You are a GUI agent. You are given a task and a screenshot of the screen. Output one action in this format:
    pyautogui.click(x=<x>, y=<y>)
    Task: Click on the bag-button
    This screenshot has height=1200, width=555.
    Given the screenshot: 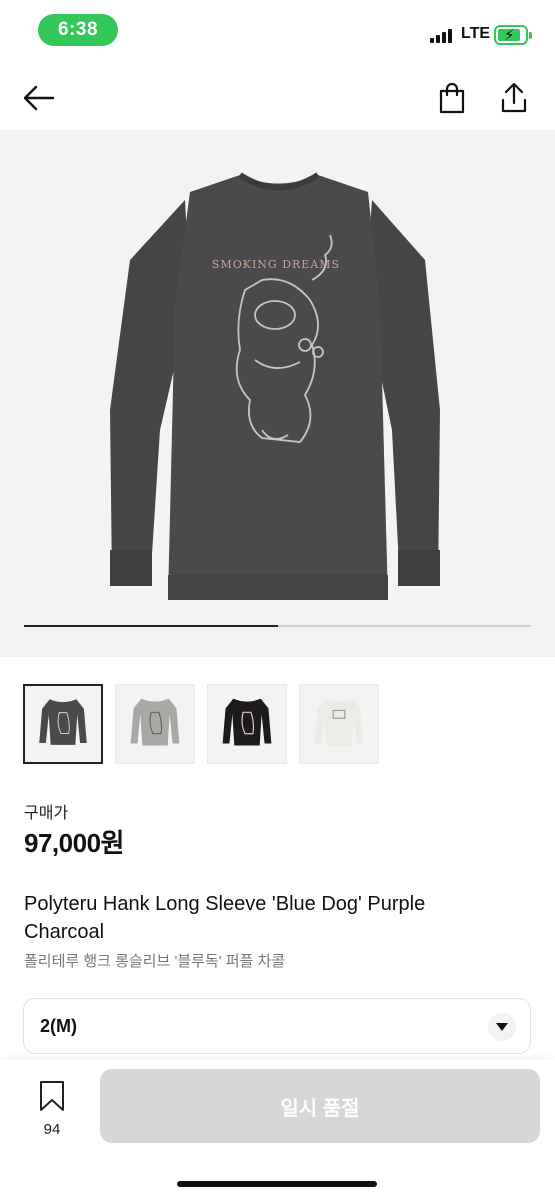 What is the action you would take?
    pyautogui.click(x=452, y=98)
    